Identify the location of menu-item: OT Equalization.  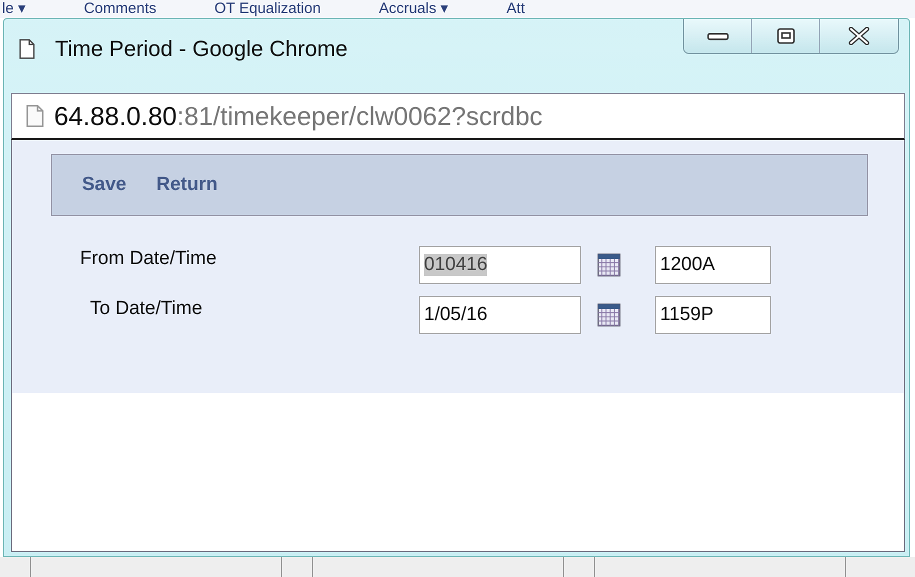
(267, 9).